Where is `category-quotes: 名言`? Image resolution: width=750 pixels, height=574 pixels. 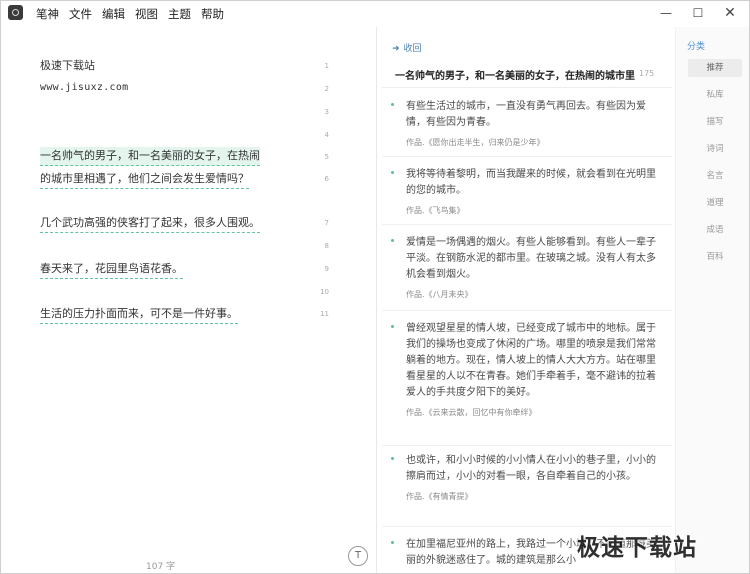 category-quotes: 名言 is located at coordinates (715, 176).